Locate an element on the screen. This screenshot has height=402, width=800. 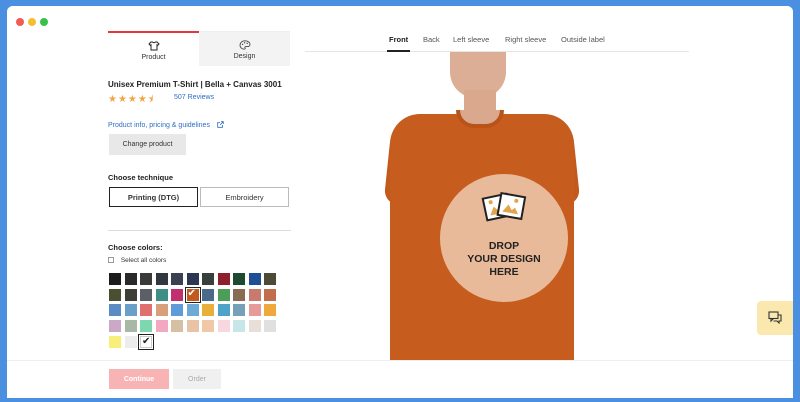
section-divider is located at coordinates (199, 230).